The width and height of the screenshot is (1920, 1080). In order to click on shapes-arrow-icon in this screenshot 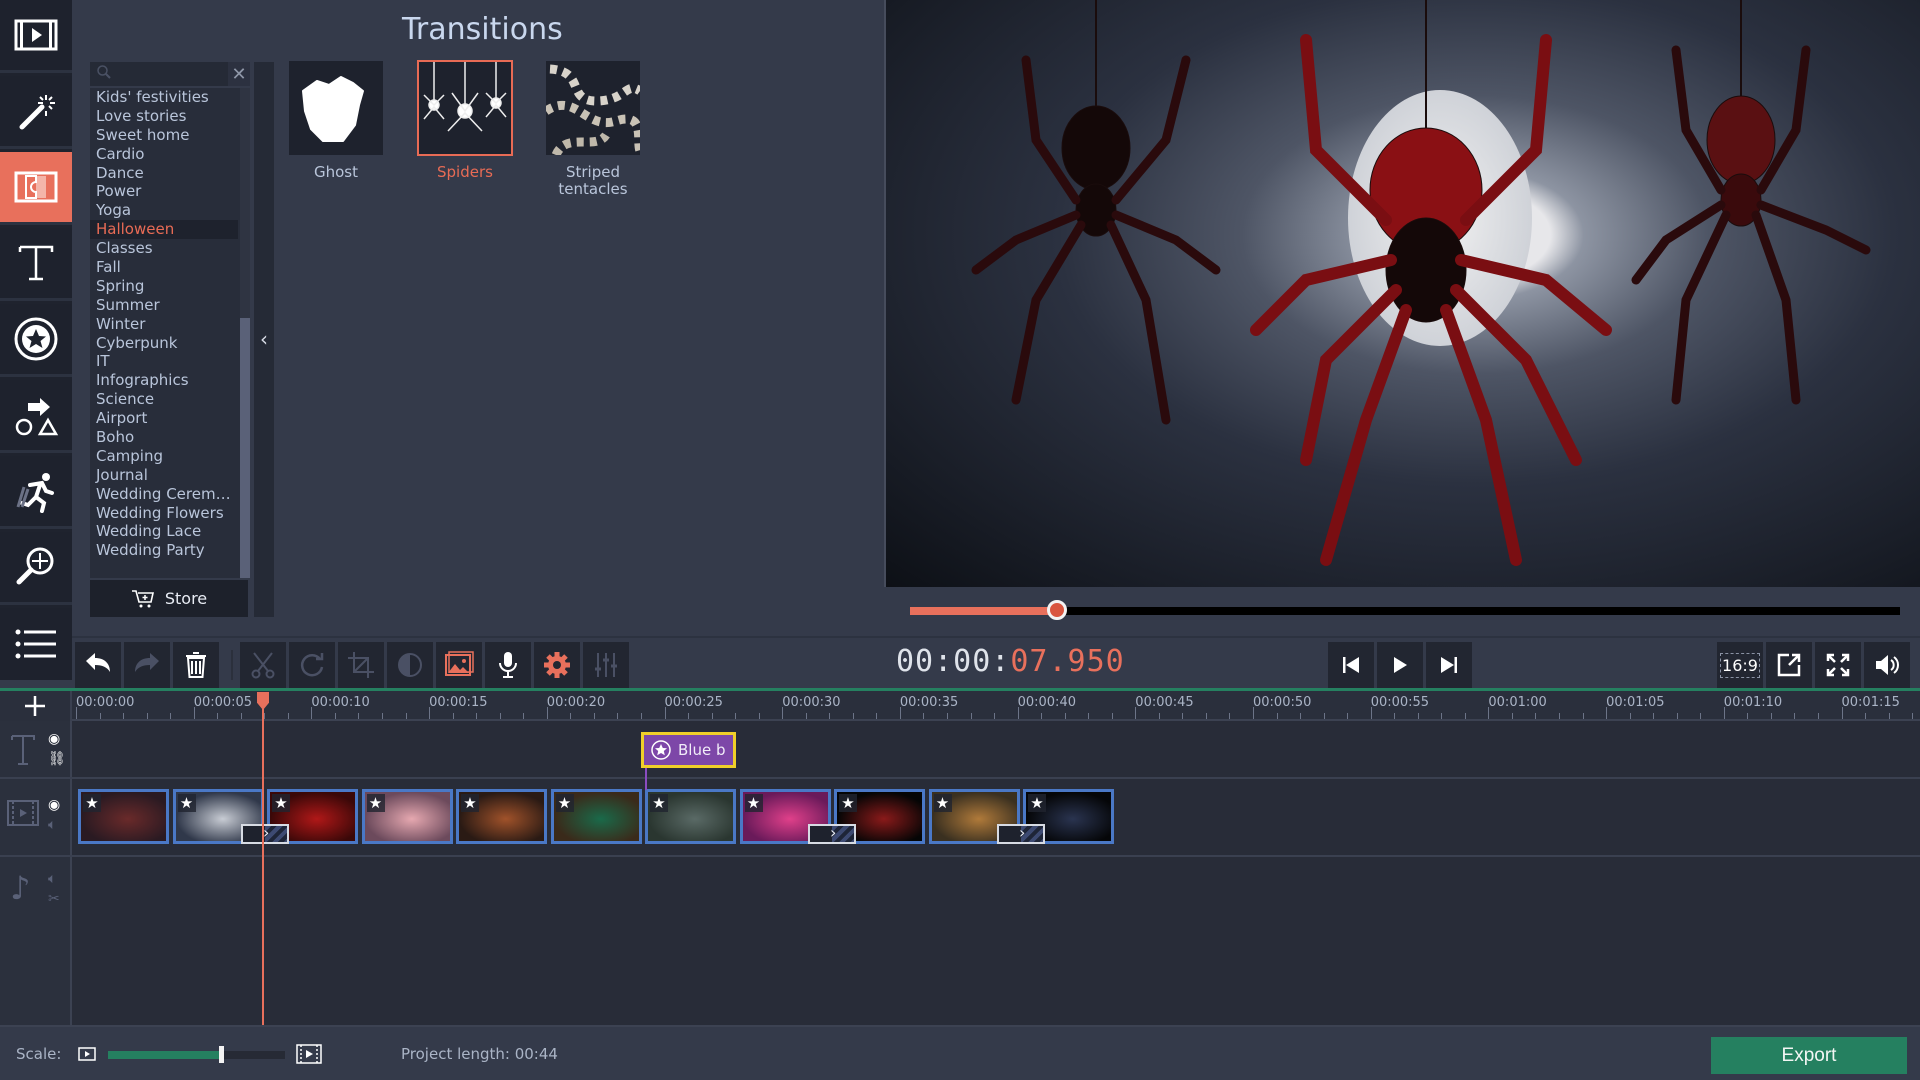, I will do `click(37, 417)`.